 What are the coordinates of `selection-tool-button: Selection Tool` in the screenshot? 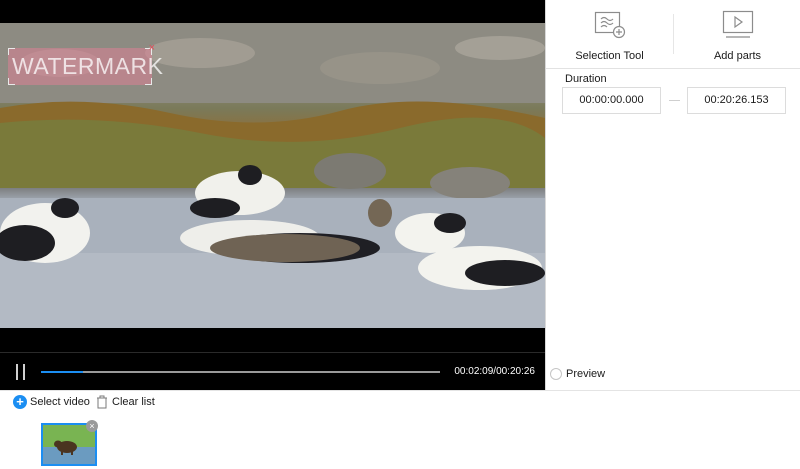 It's located at (609, 34).